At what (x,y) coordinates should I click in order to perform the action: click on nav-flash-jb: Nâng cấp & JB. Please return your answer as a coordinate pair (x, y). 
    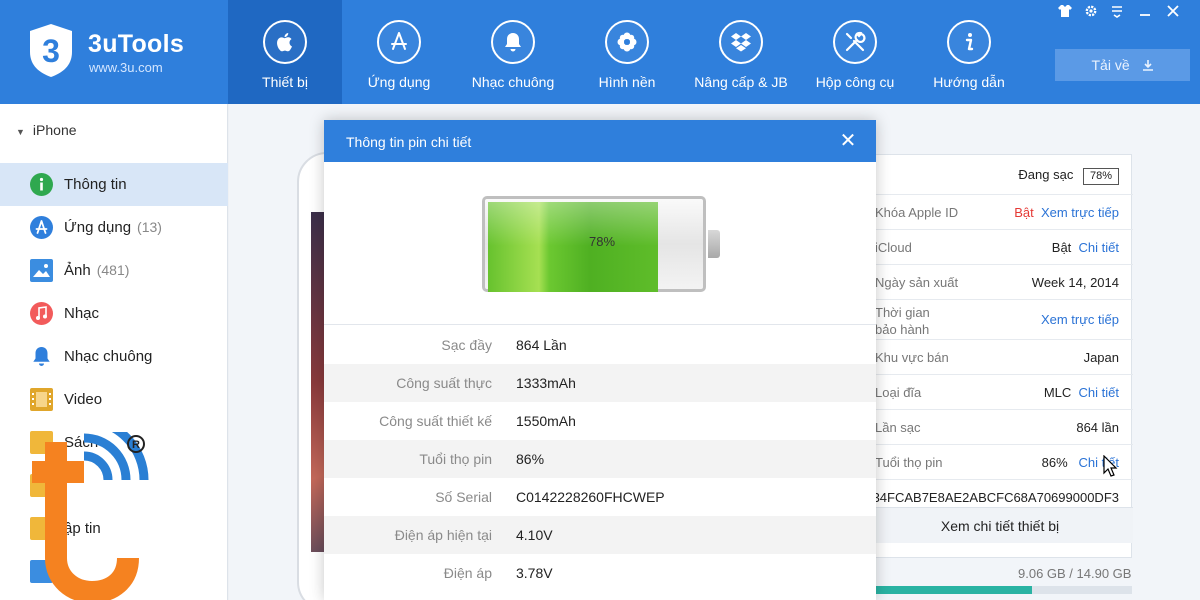
    Looking at the image, I should click on (741, 52).